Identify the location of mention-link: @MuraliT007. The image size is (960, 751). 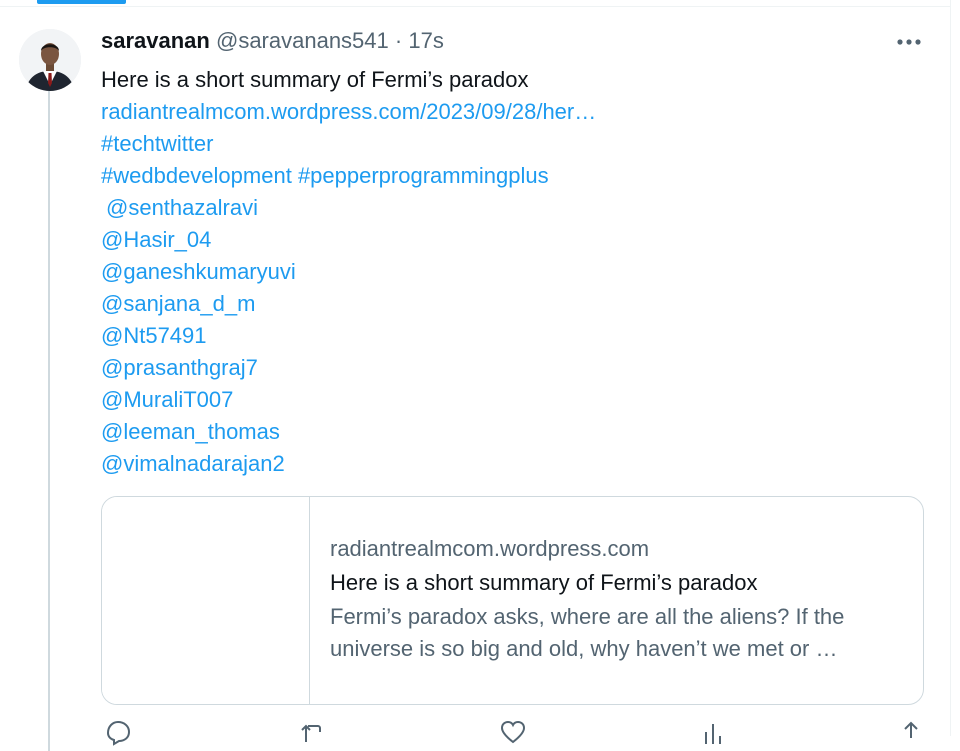
(167, 399).